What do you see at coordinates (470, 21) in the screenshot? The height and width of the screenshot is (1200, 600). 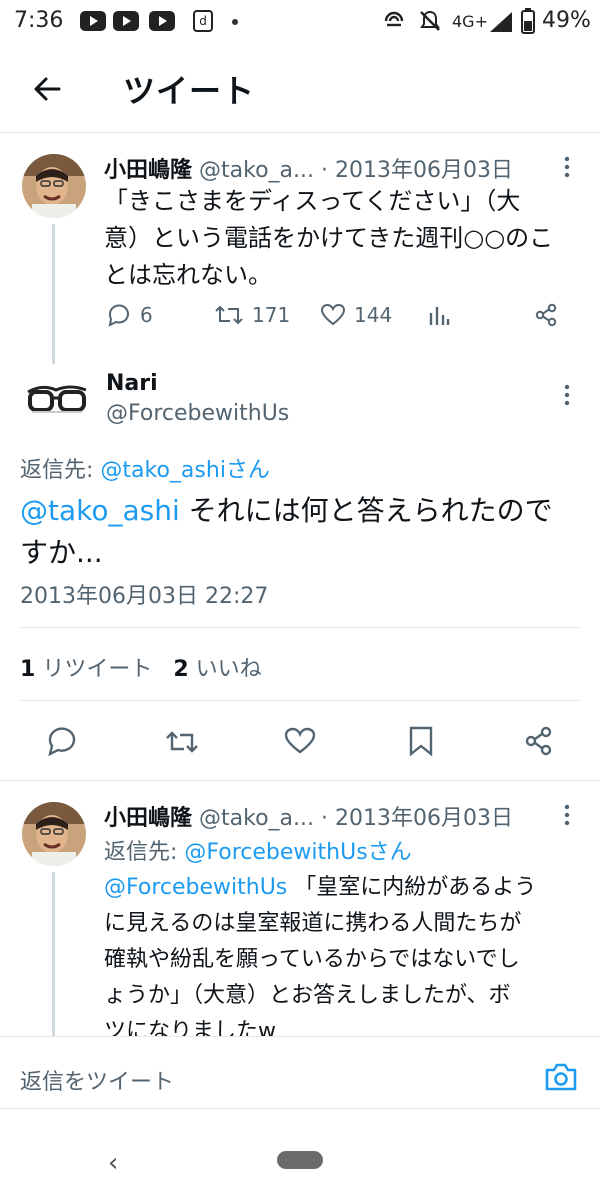 I see `network-type: 4G+` at bounding box center [470, 21].